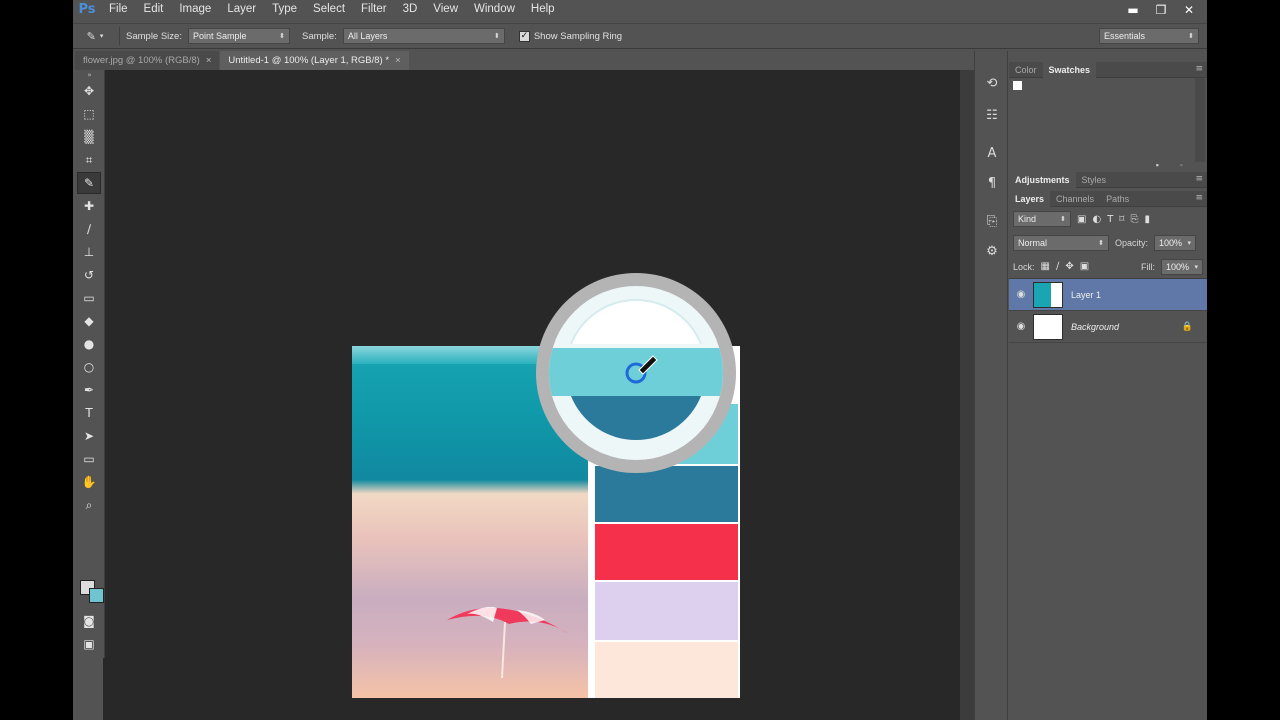  What do you see at coordinates (89, 459) in the screenshot?
I see `rectangle-tool-icon: ▭` at bounding box center [89, 459].